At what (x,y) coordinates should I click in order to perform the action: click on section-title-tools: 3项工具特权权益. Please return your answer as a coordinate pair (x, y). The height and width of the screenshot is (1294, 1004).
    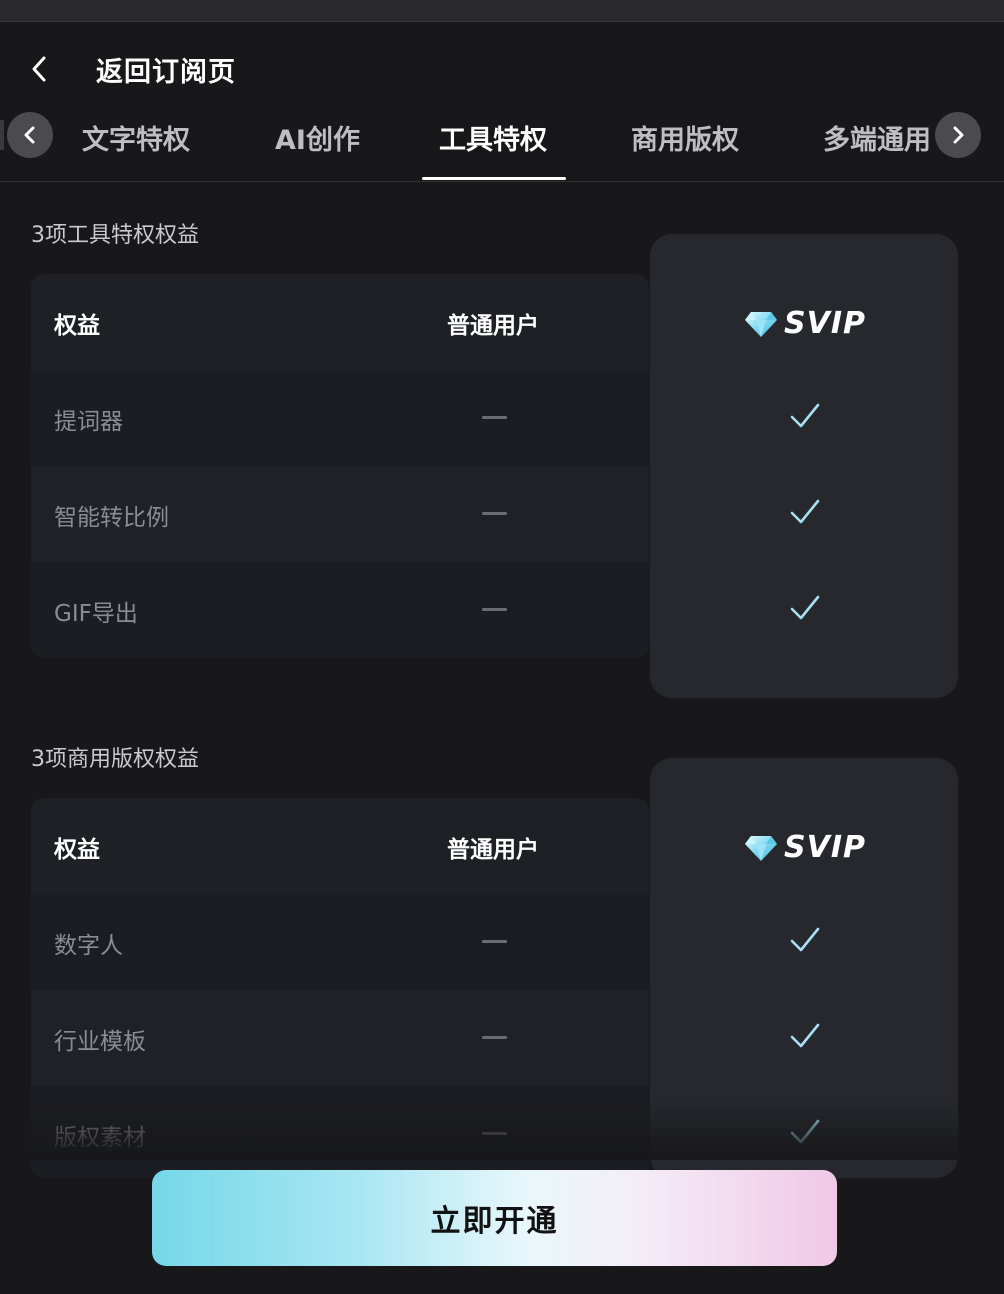
    Looking at the image, I should click on (115, 235).